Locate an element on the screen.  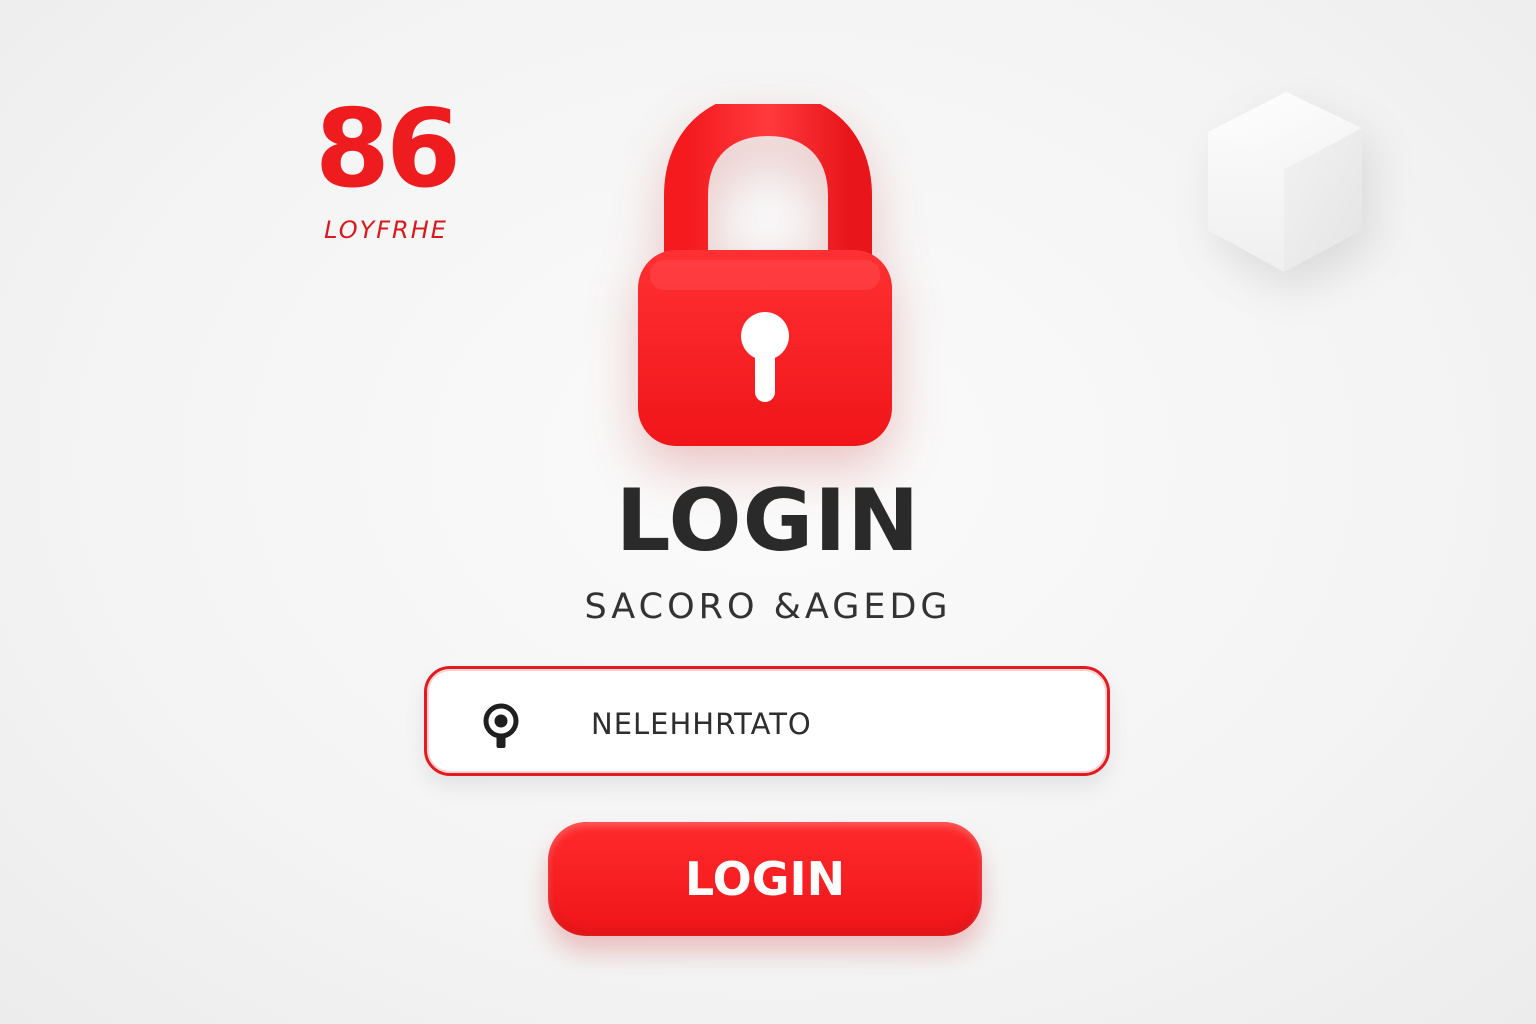
username-input is located at coordinates (831, 724).